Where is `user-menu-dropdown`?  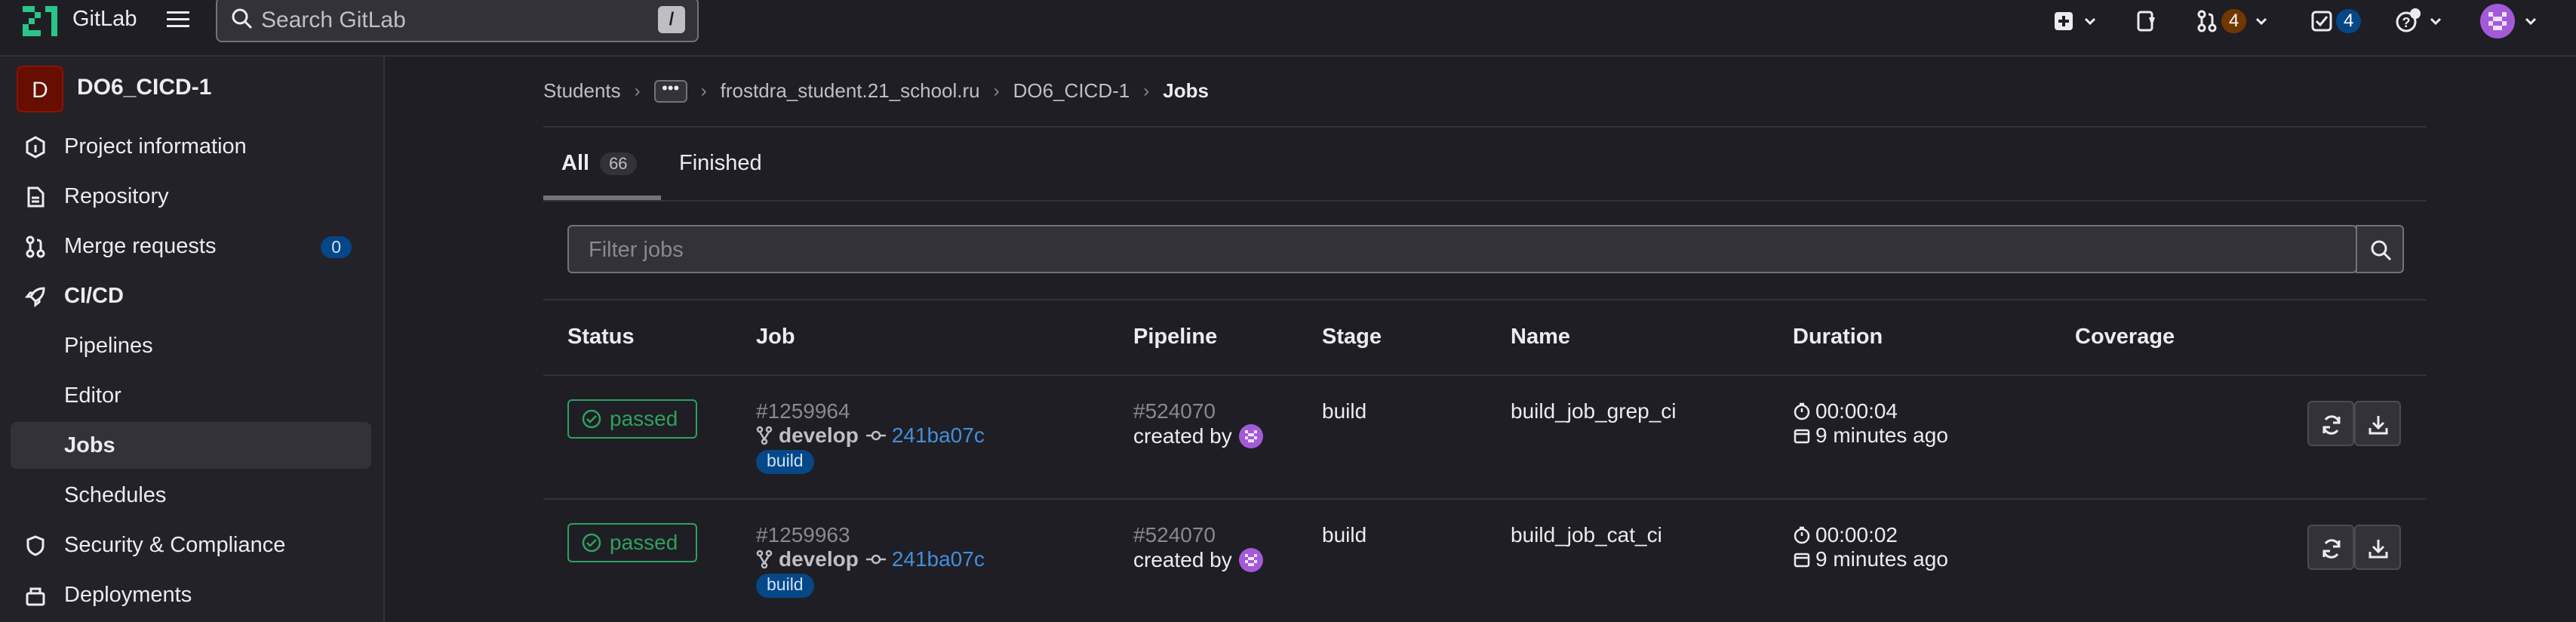 user-menu-dropdown is located at coordinates (2508, 21).